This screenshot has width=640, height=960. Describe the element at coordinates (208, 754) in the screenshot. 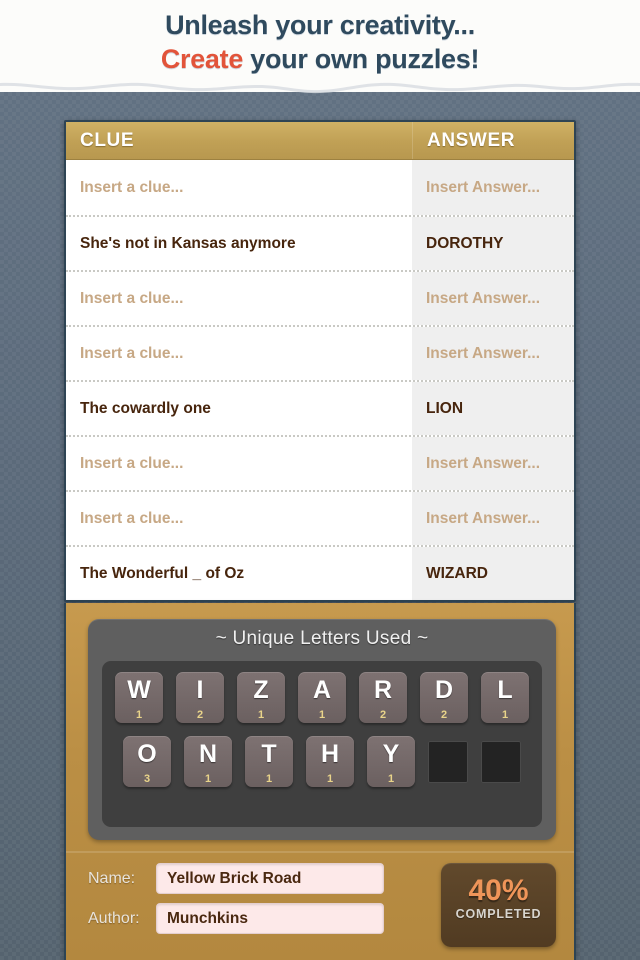

I see `letter-glyph: N` at that location.